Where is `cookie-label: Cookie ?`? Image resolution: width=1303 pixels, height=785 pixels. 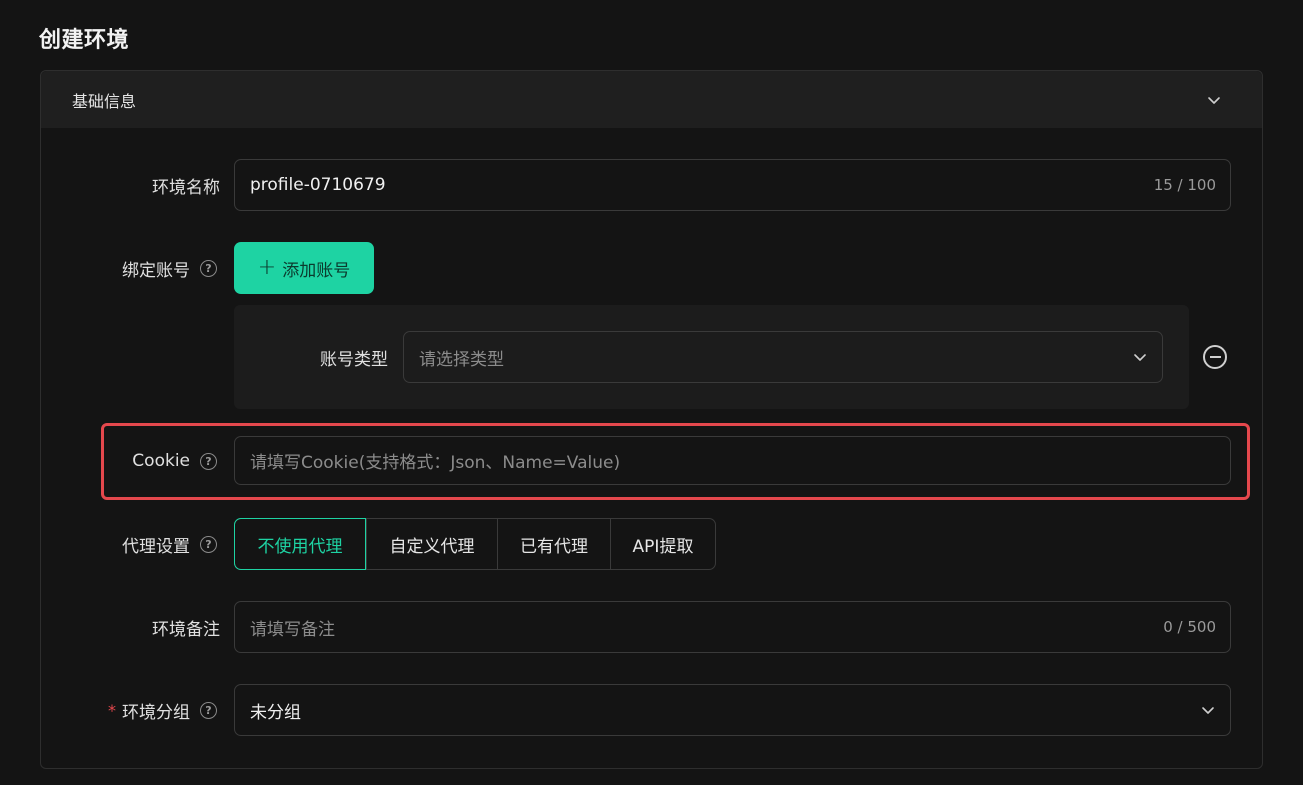
cookie-label: Cookie ? is located at coordinates (138, 461).